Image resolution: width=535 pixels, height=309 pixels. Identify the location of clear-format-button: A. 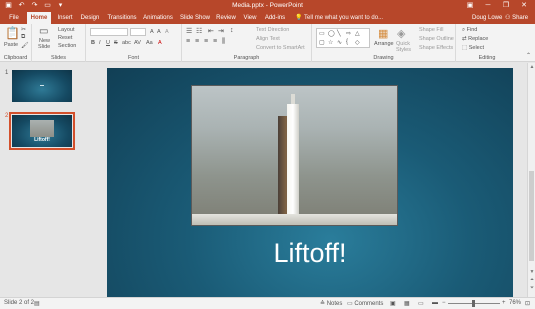
(167, 32).